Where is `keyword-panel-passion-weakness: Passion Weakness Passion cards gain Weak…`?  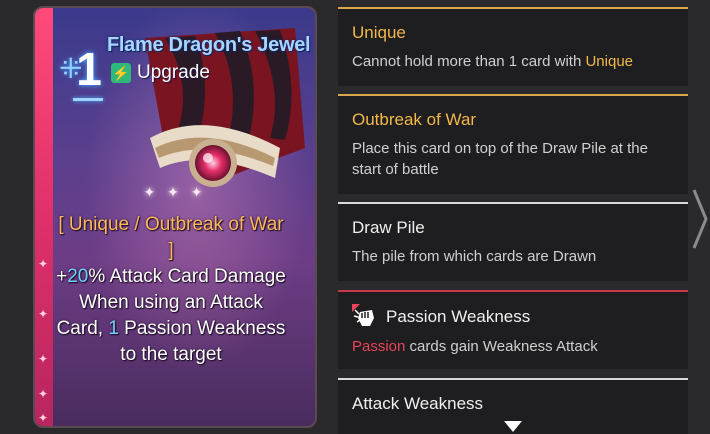 keyword-panel-passion-weakness: Passion Weakness Passion cards gain Weak… is located at coordinates (513, 329).